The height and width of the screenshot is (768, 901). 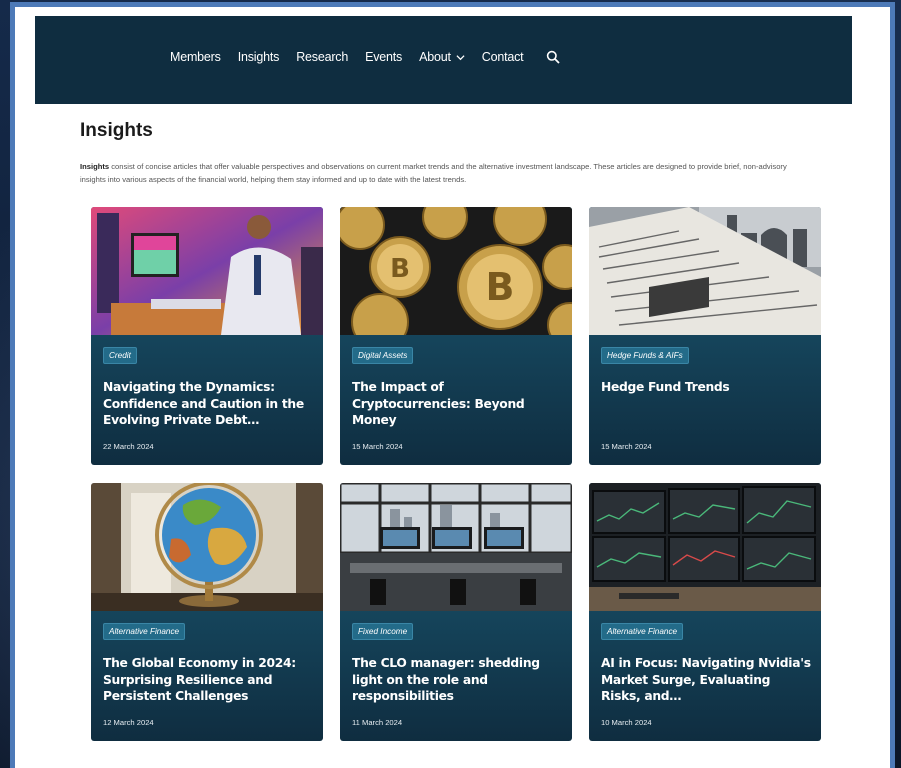 I want to click on category-tag: Hedge Funds & AIFs, so click(x=645, y=355).